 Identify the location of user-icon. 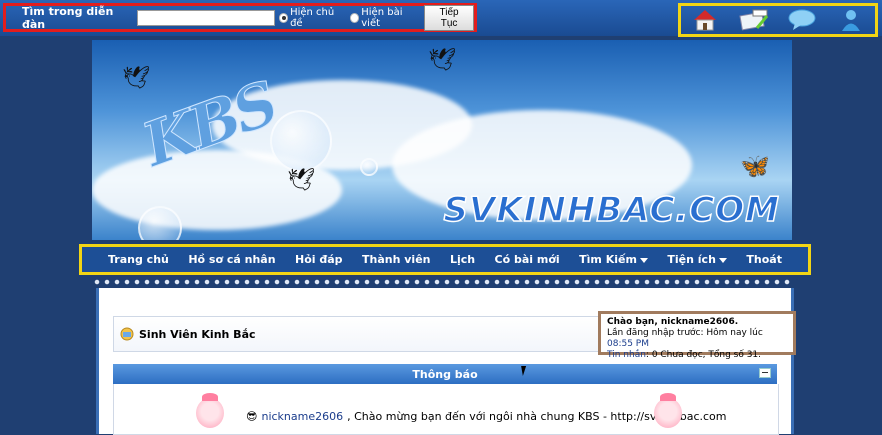
(851, 20).